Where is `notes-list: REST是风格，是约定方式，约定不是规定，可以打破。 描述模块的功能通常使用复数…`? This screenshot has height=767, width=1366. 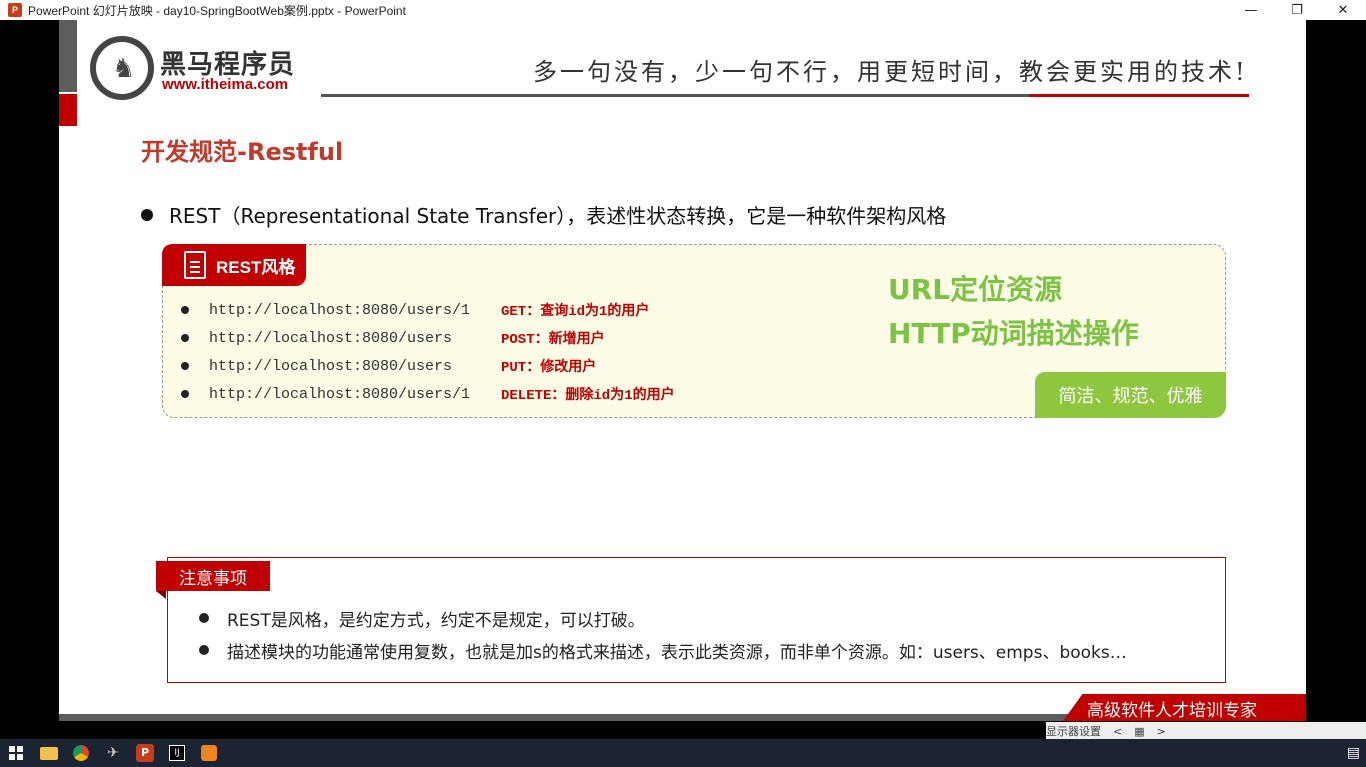 notes-list: REST是风格，是约定方式，约定不是规定，可以打破。 描述模块的功能通常使用复数… is located at coordinates (663, 634).